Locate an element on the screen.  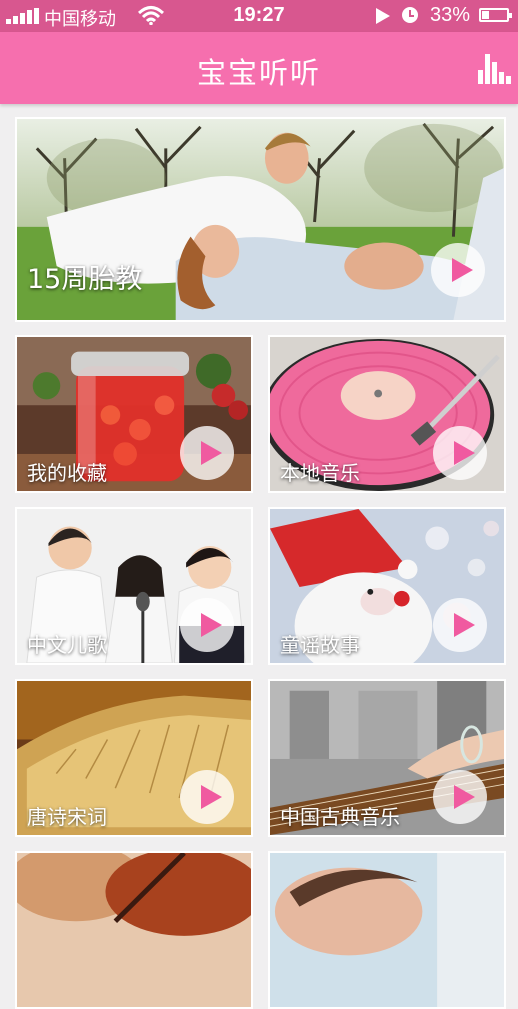
category-card-local-music: 本地音乐 is located at coordinates (387, 414).